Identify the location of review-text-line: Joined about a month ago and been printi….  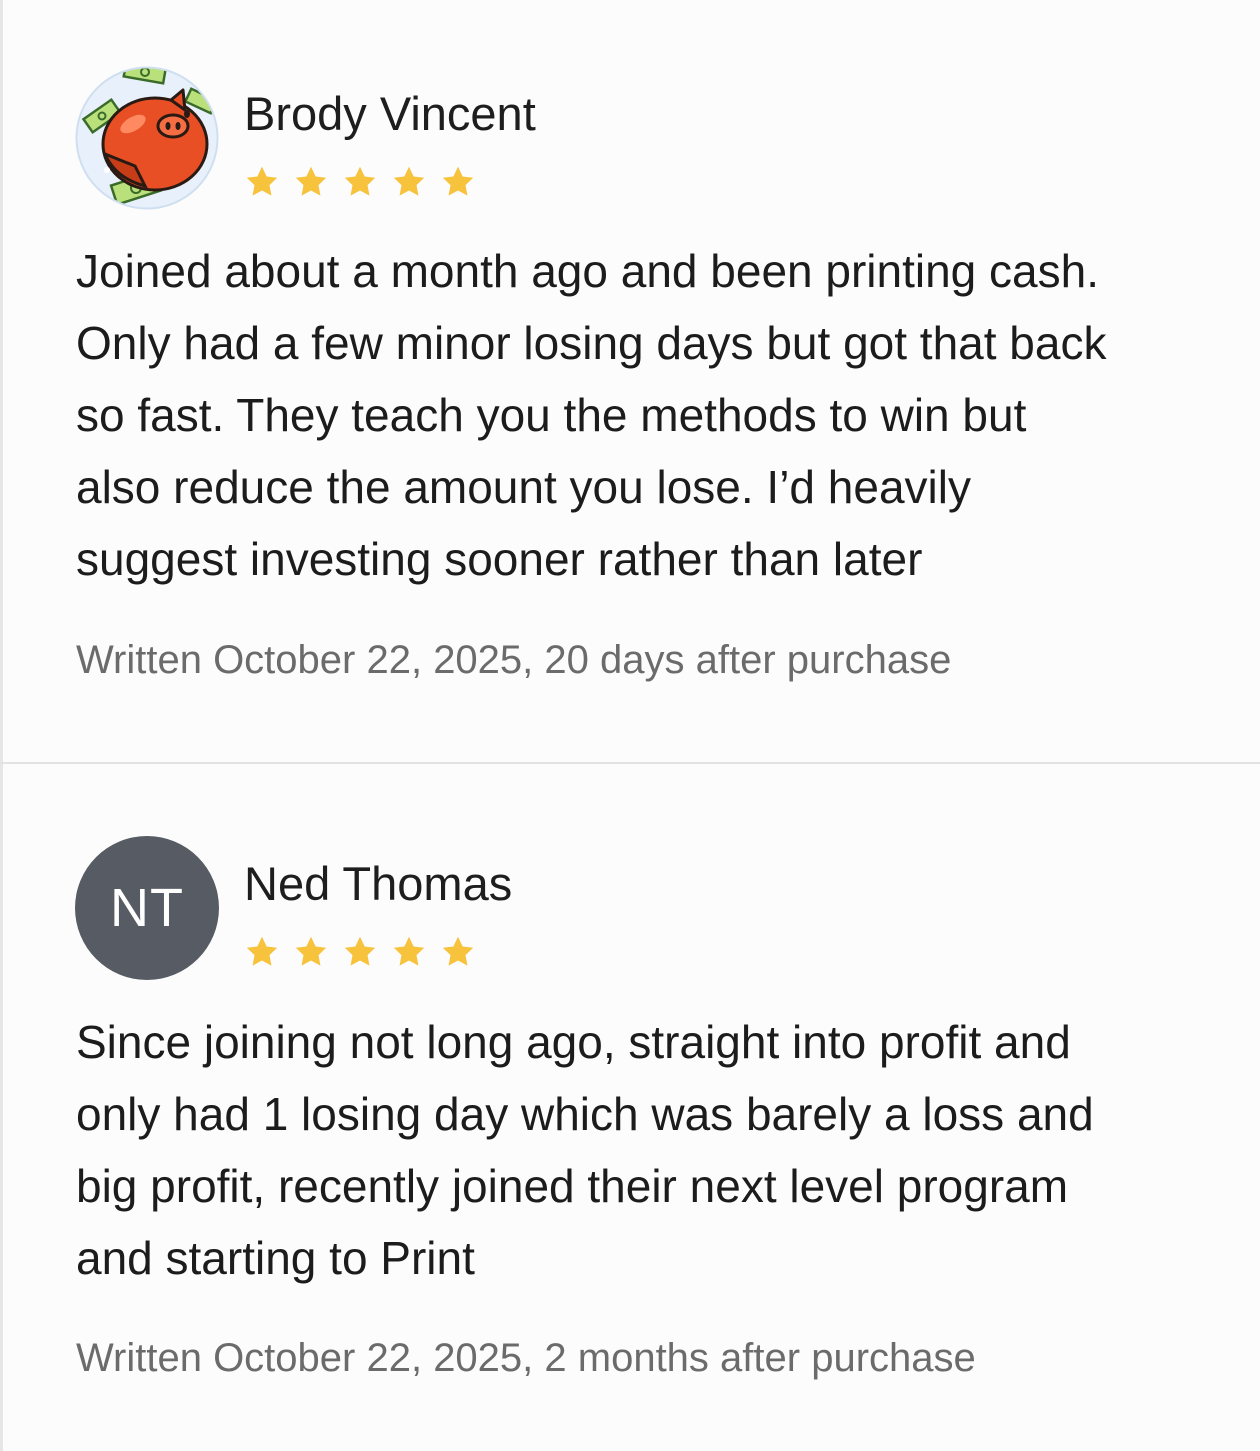
(587, 271).